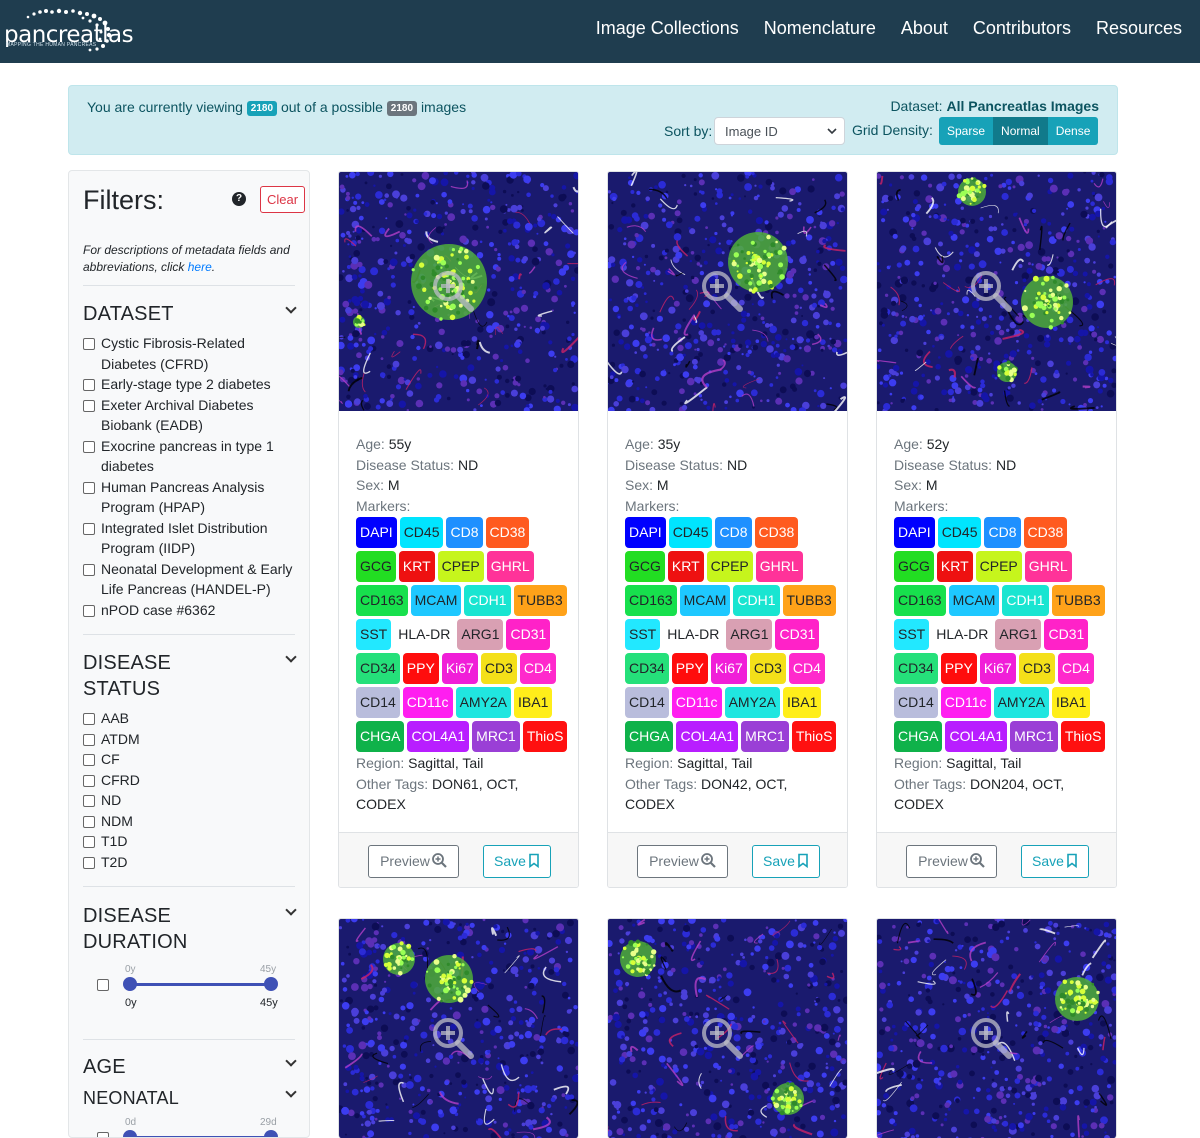 The width and height of the screenshot is (1200, 1138). What do you see at coordinates (1073, 131) in the screenshot?
I see `density-dense-button: Dense` at bounding box center [1073, 131].